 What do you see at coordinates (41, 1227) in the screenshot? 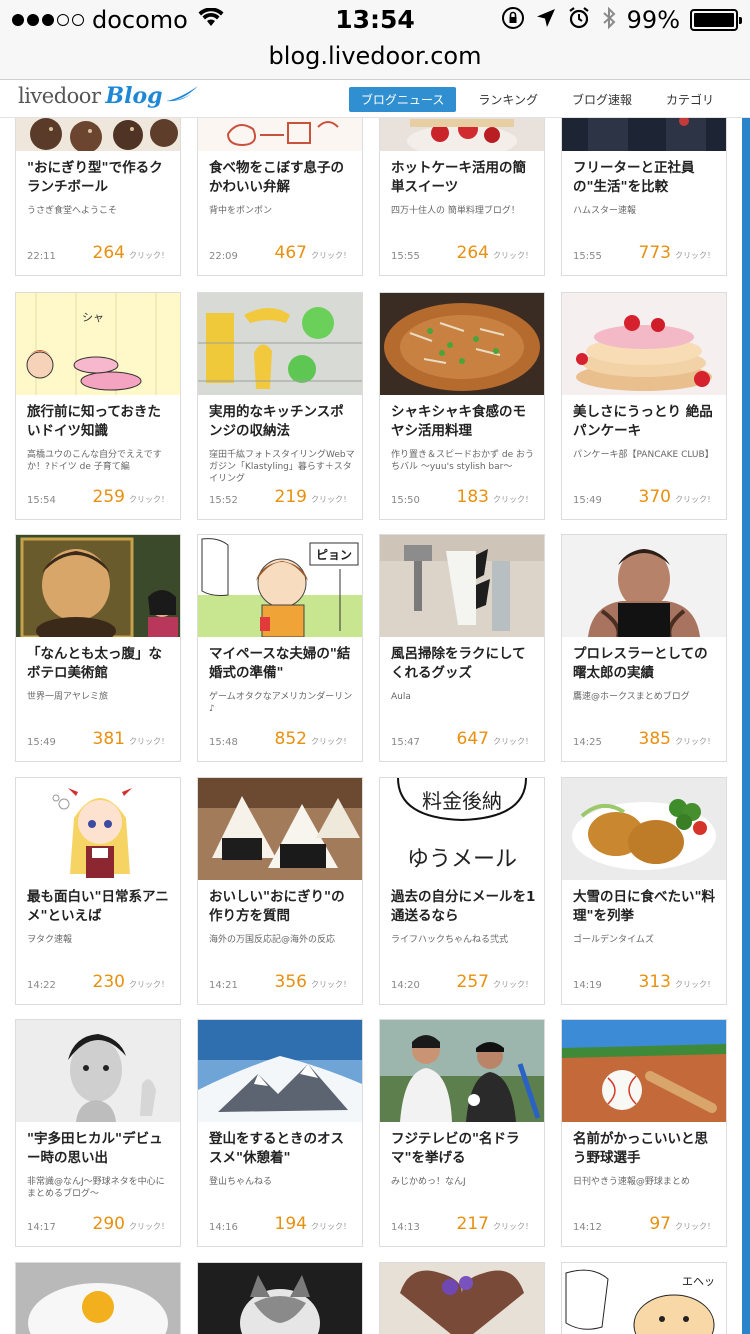
I see `article-time: 14:17` at bounding box center [41, 1227].